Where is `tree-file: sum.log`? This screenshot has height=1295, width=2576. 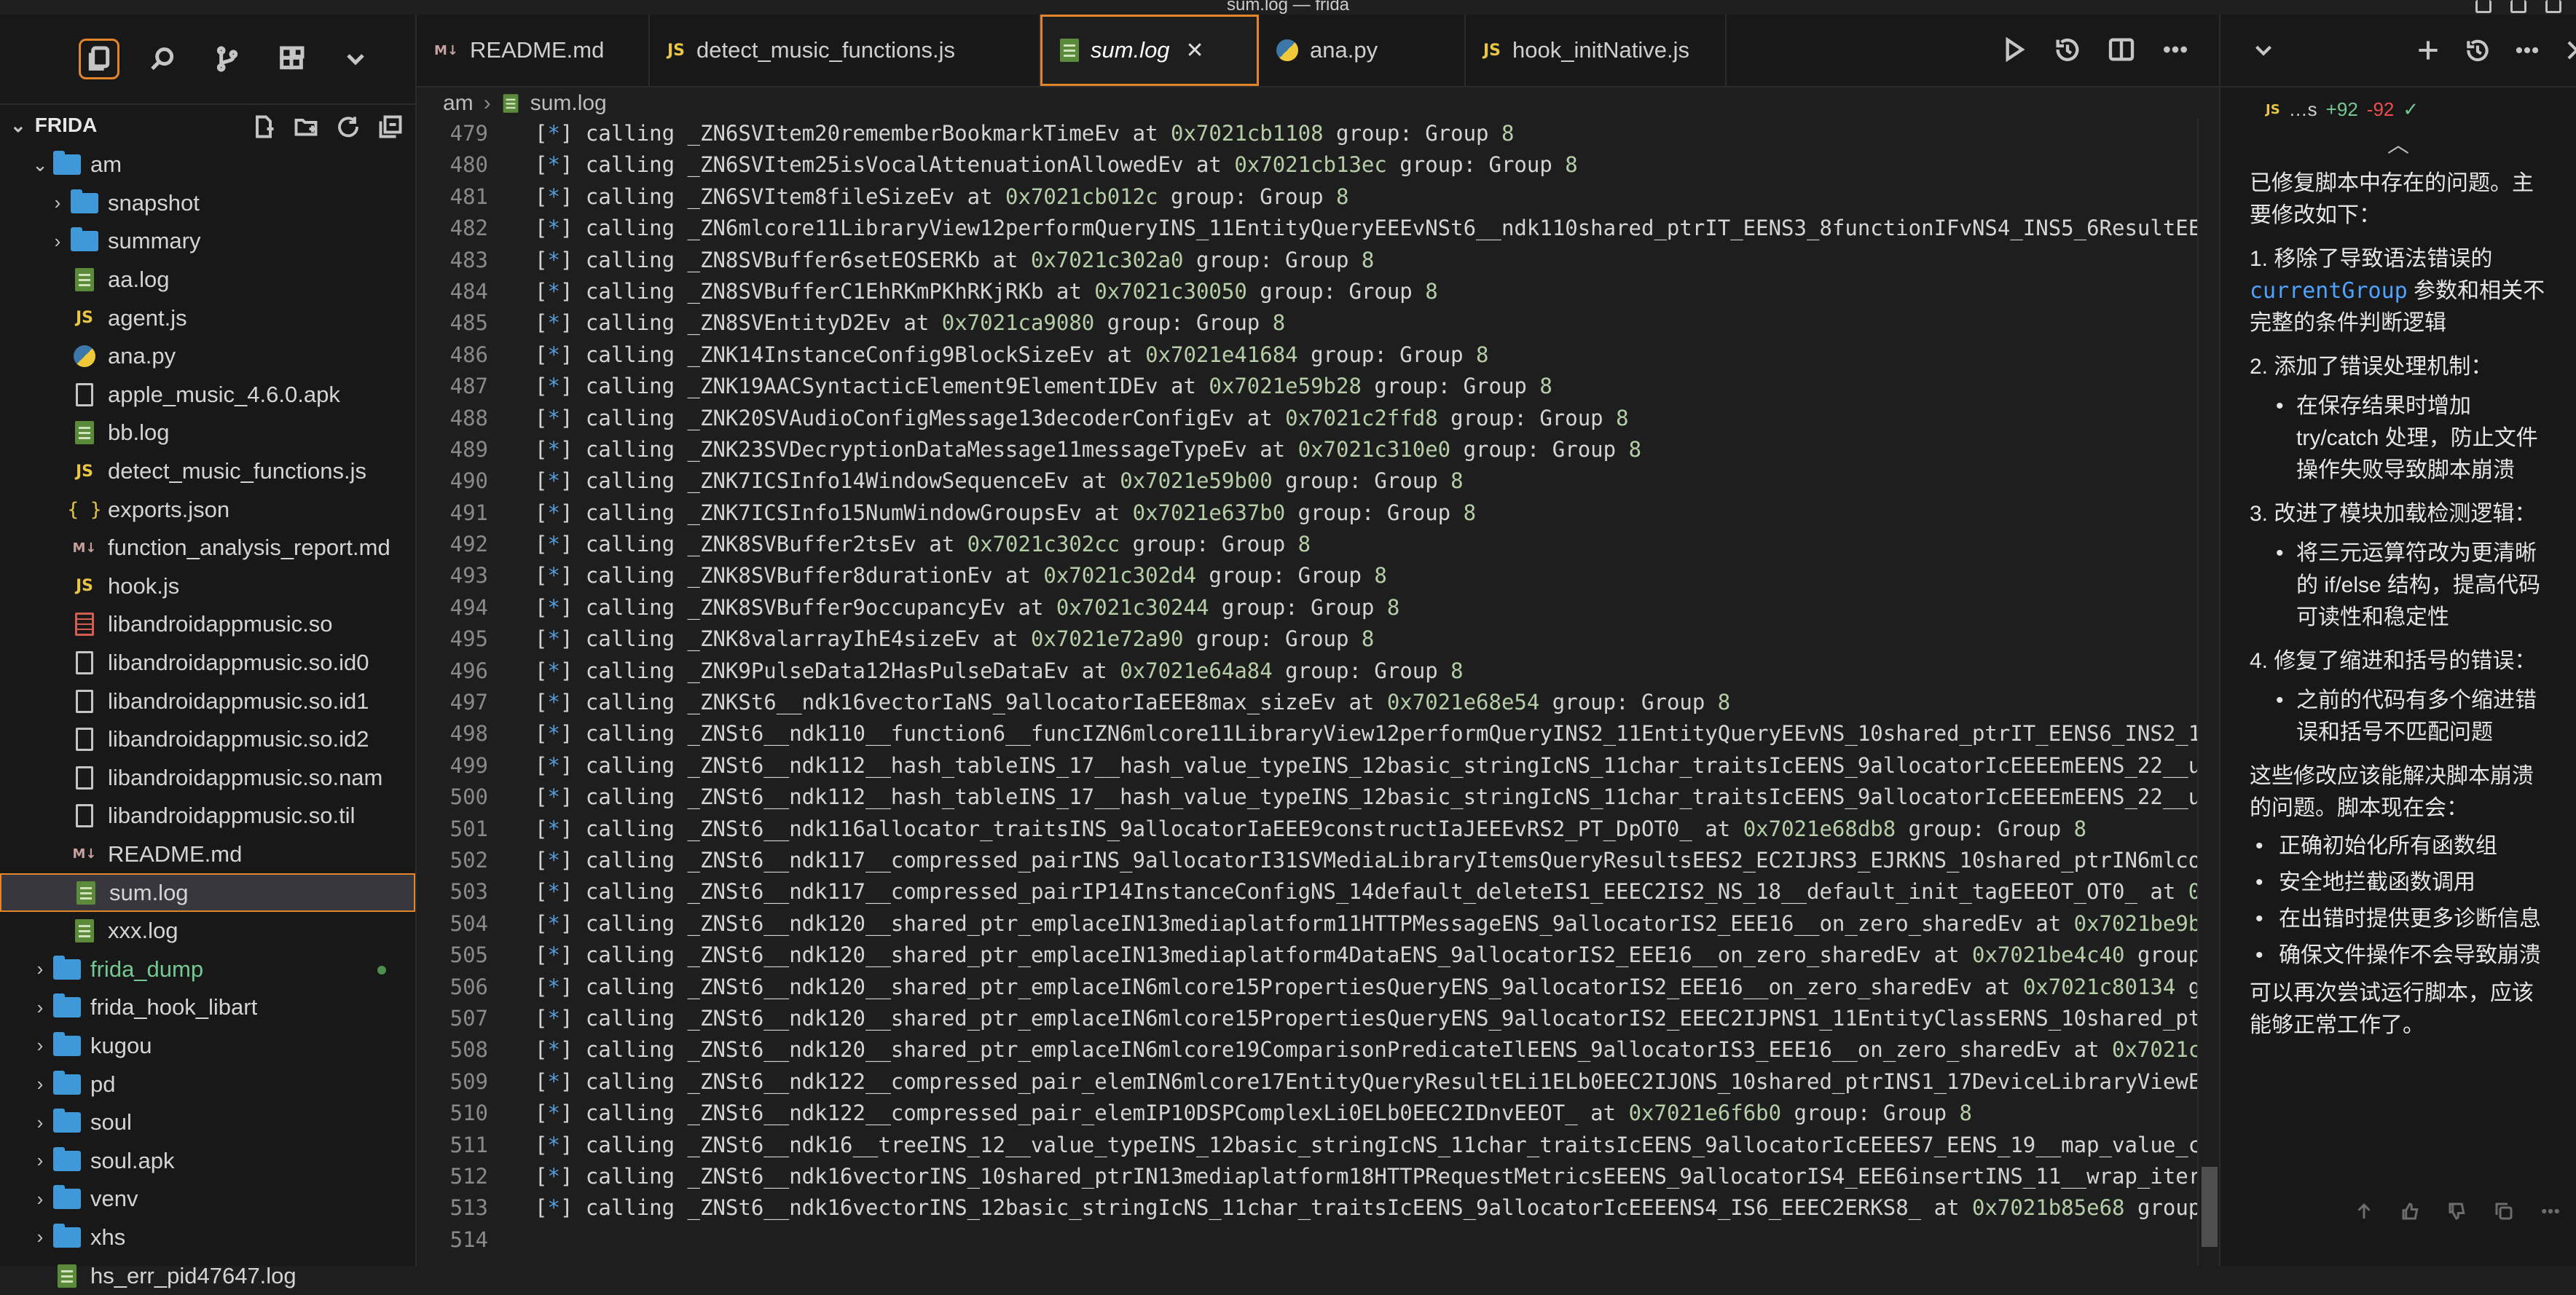
tree-file: sum.log is located at coordinates (207, 892).